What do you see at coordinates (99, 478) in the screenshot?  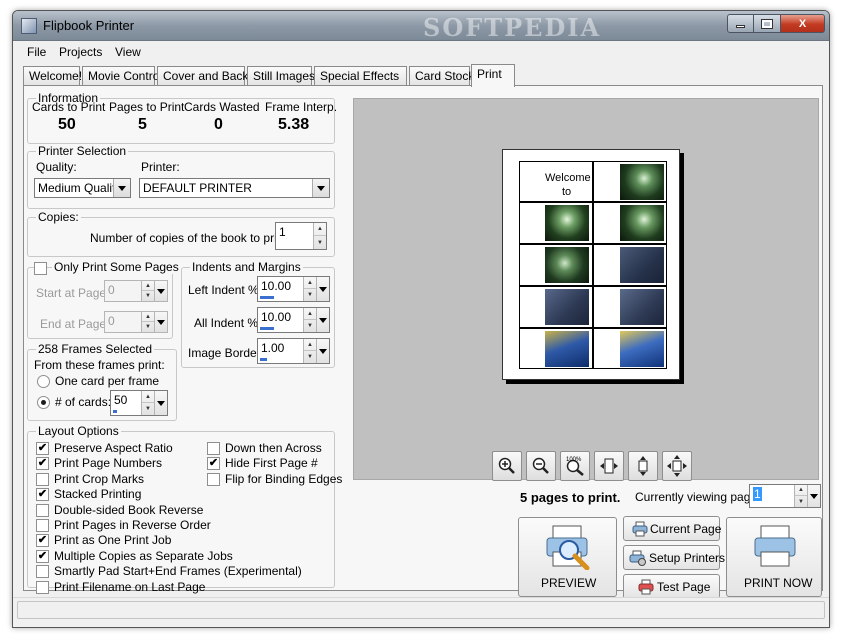 I see `layout-option-label: Print Crop Marks` at bounding box center [99, 478].